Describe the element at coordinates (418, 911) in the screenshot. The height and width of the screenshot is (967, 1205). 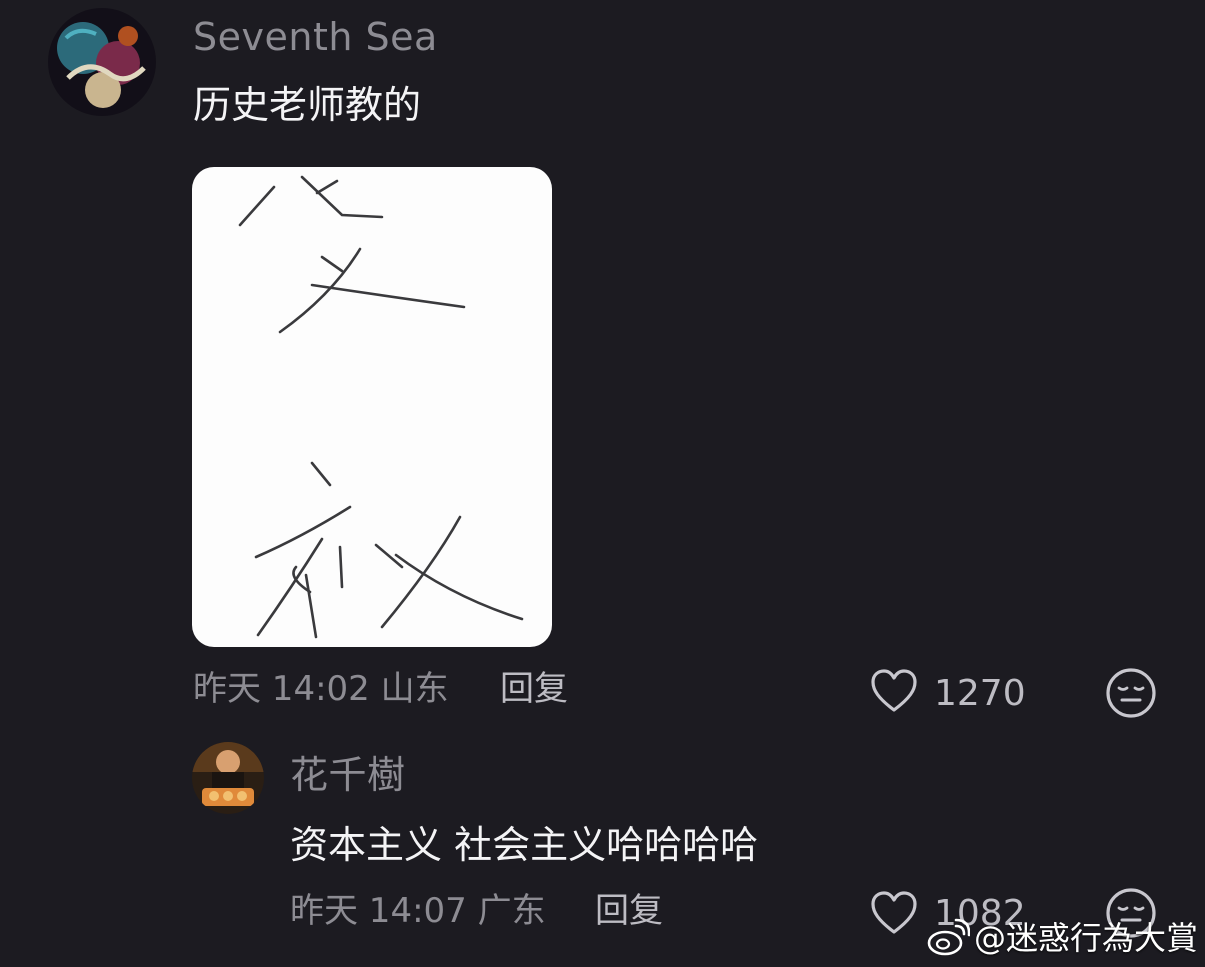
I see `reply-timestamp-location: 昨天 14:07 广东` at that location.